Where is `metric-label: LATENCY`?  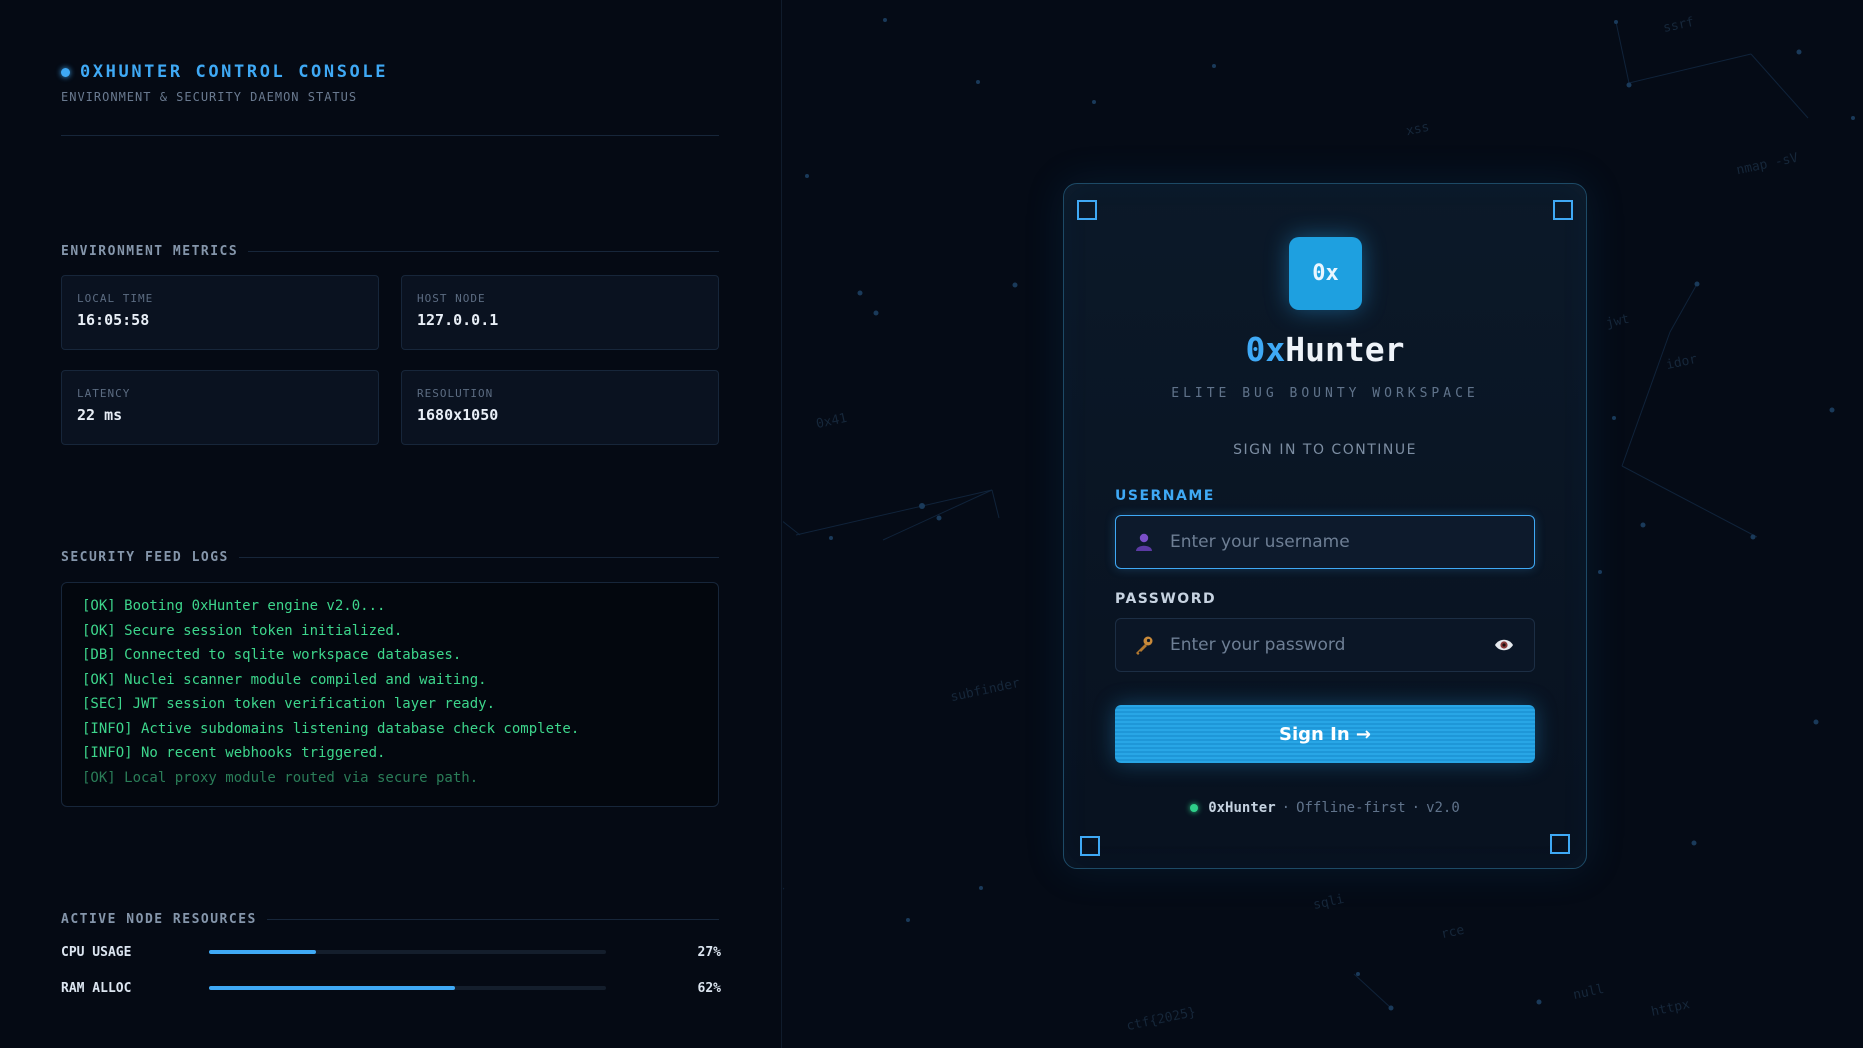 metric-label: LATENCY is located at coordinates (104, 393).